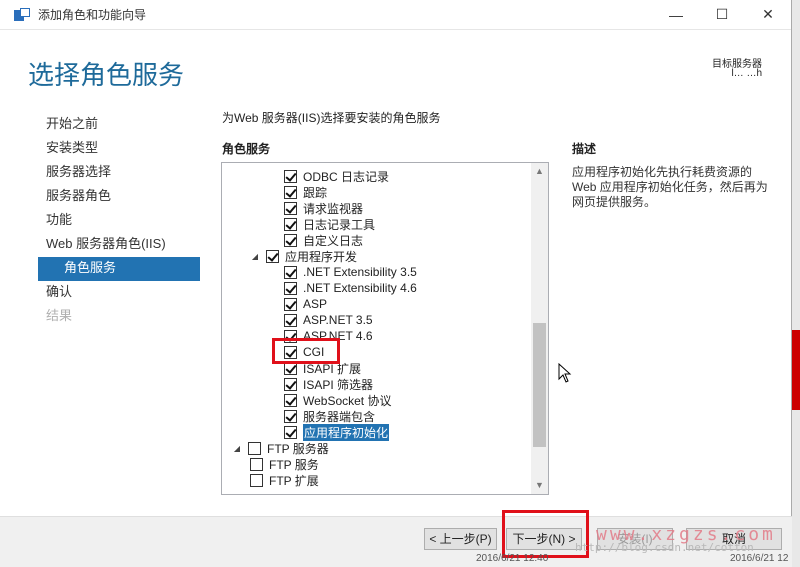  I want to click on nav-item-role-services: 角色服务, so click(119, 269).